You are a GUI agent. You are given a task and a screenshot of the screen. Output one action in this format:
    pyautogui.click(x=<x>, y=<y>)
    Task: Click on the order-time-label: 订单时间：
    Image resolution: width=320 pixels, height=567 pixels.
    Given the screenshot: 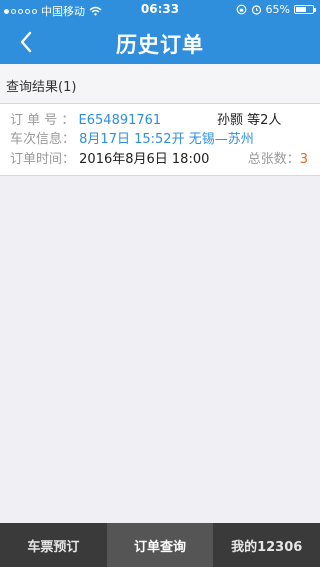 What is the action you would take?
    pyautogui.click(x=43, y=159)
    